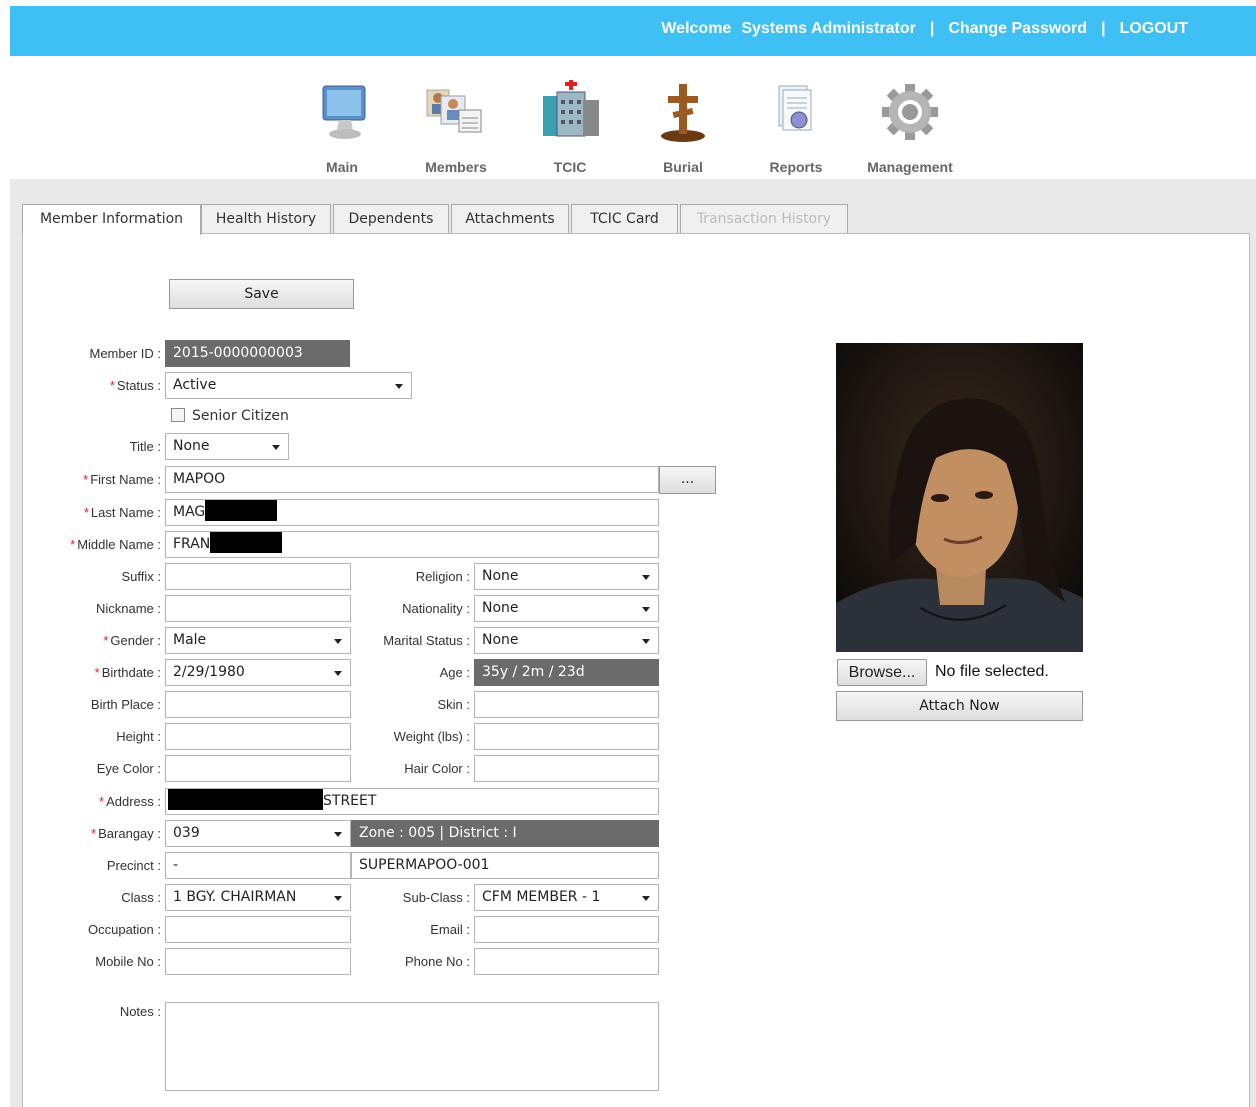  Describe the element at coordinates (436, 608) in the screenshot. I see `nationality-label: Nationality :` at that location.